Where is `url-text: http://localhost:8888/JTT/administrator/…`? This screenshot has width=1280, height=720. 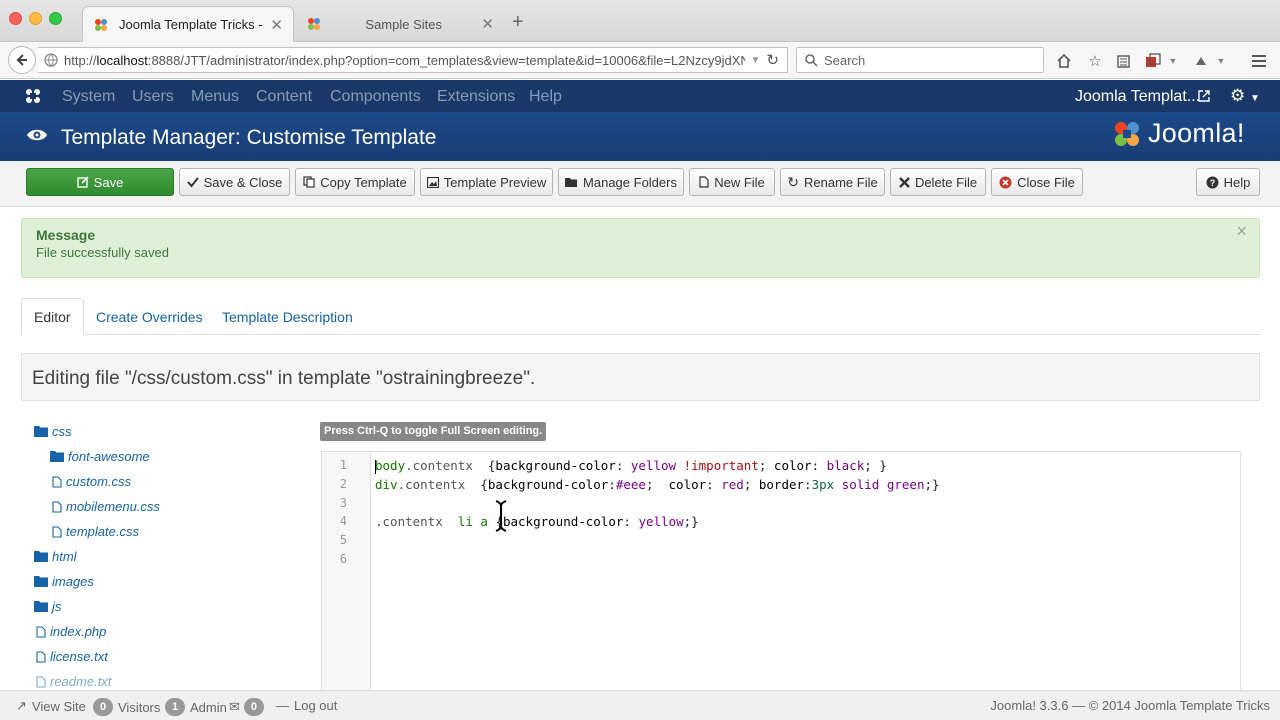 url-text: http://localhost:8888/JTT/administrator/… is located at coordinates (404, 60).